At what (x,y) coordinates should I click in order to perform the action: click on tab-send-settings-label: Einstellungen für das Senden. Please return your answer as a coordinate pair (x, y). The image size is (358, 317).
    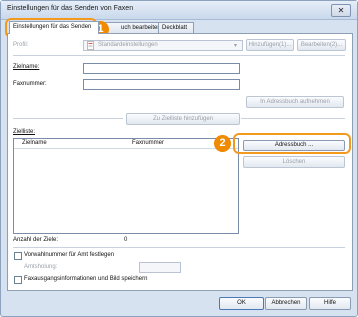
    Looking at the image, I should click on (52, 27).